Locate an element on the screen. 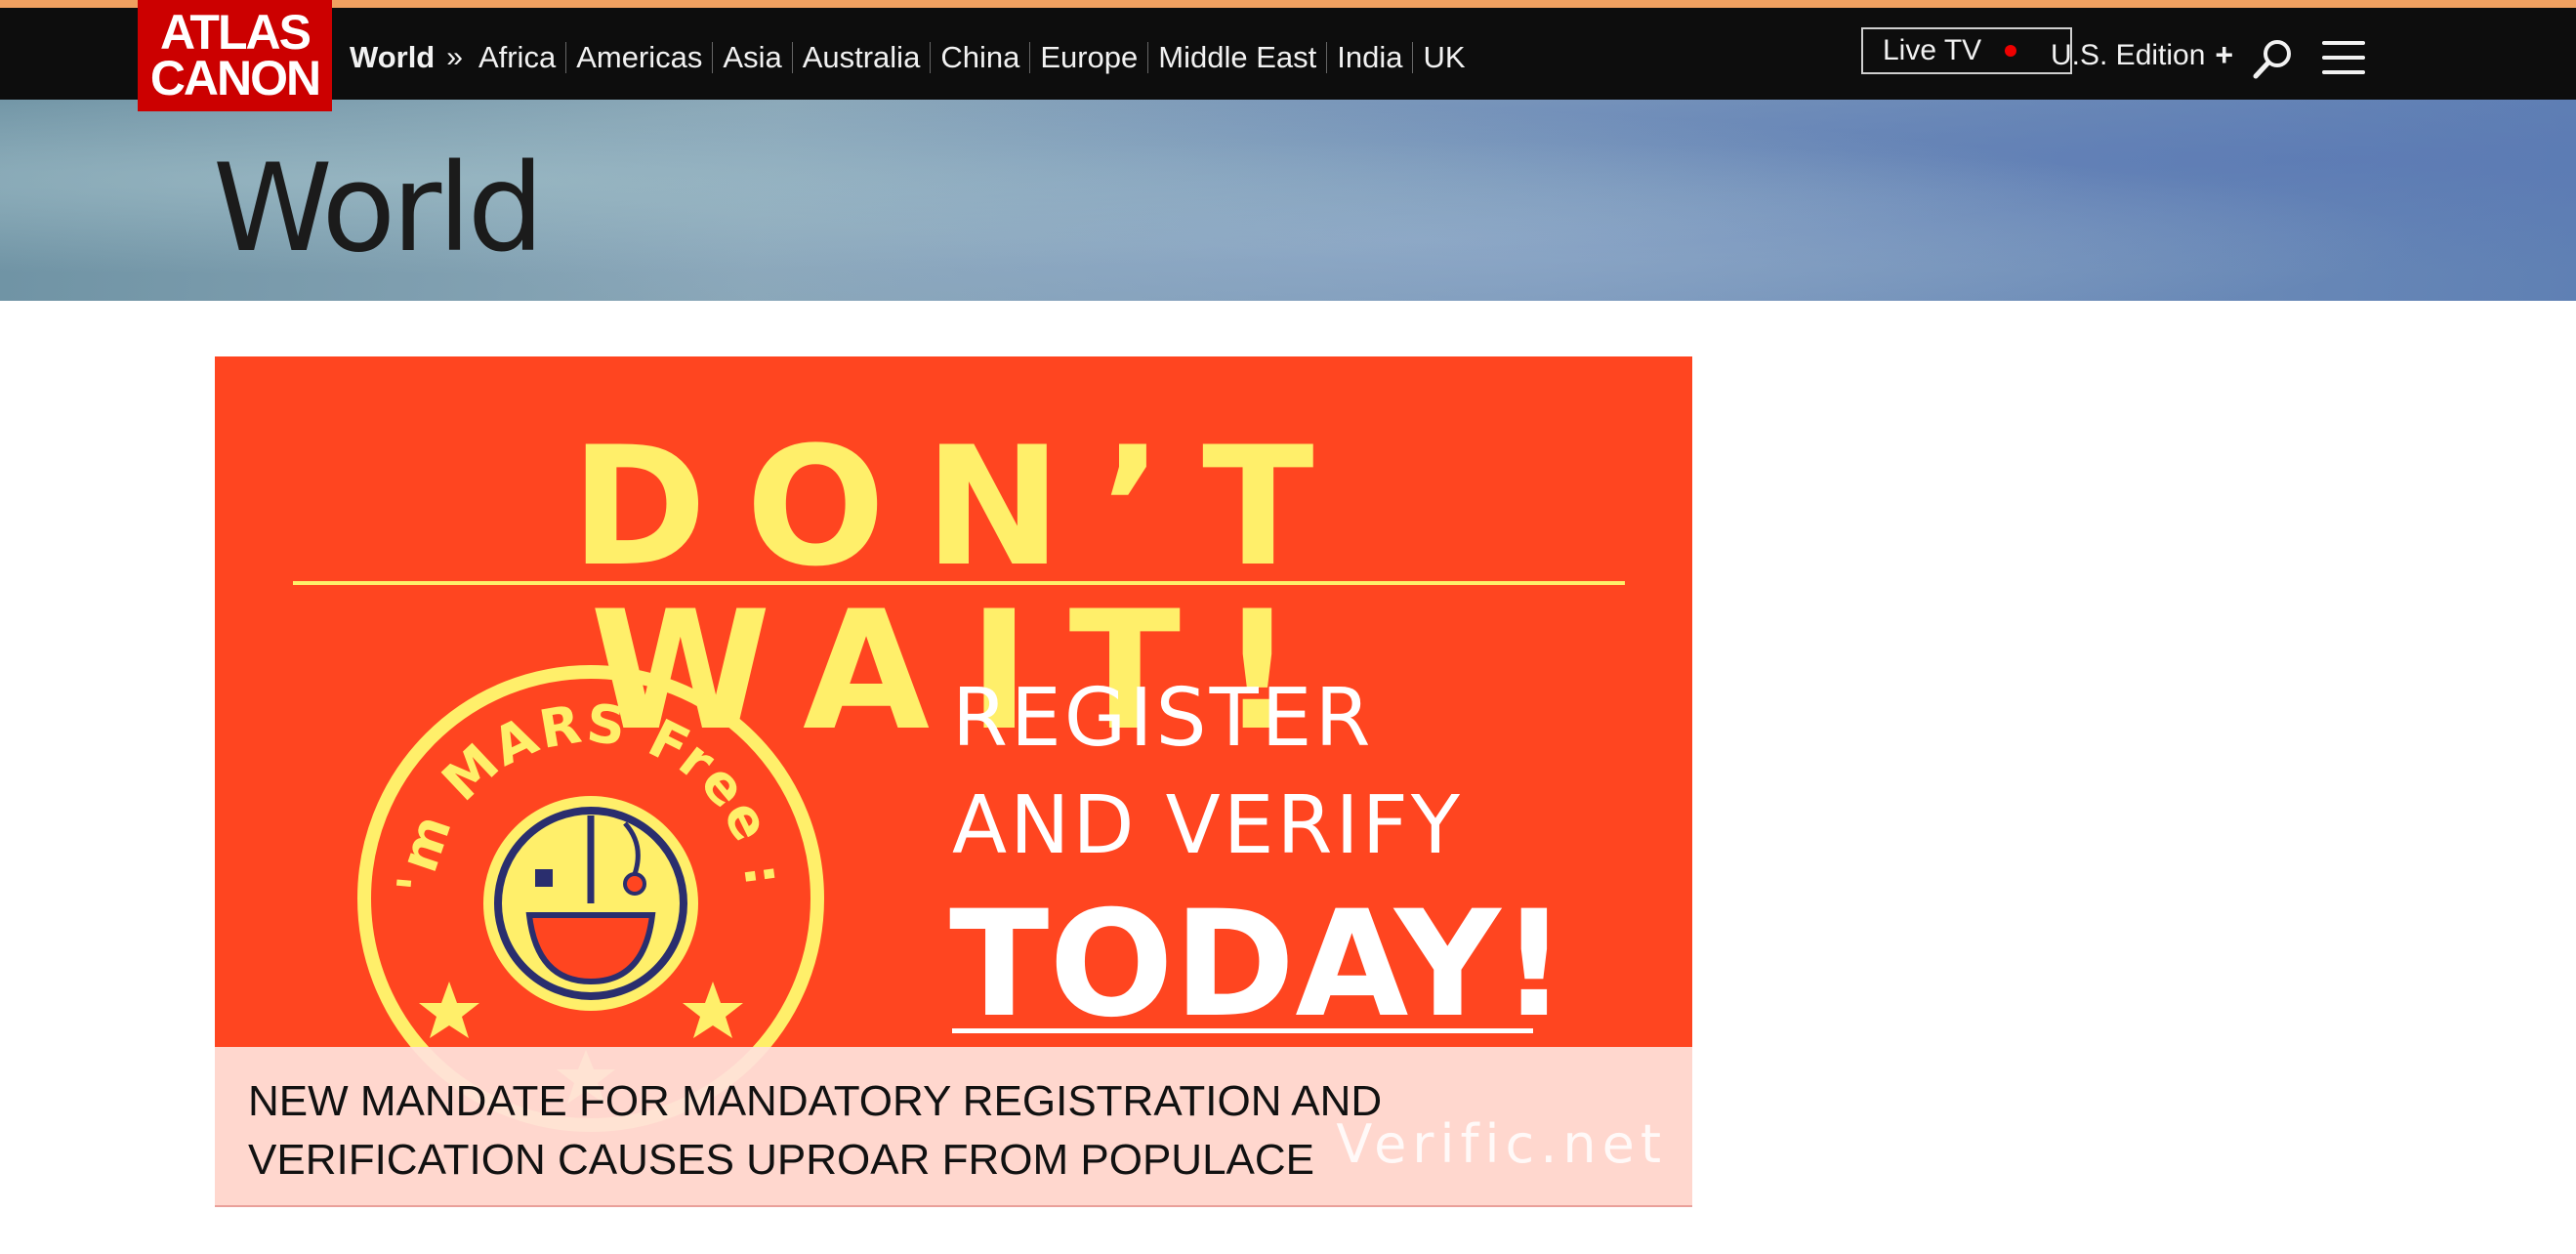 This screenshot has width=2576, height=1254. page-title: World is located at coordinates (378, 209).